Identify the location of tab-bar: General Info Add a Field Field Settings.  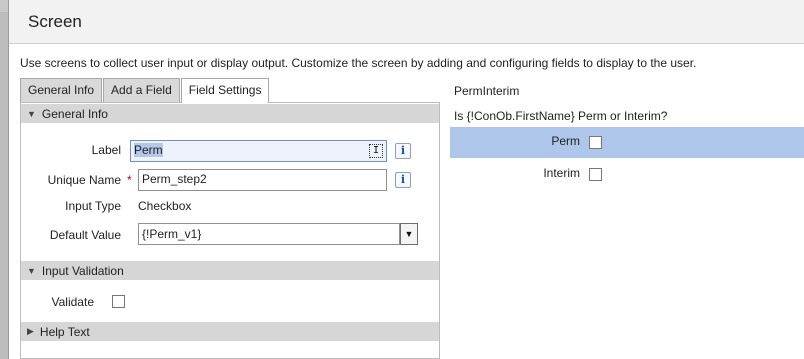
(145, 90).